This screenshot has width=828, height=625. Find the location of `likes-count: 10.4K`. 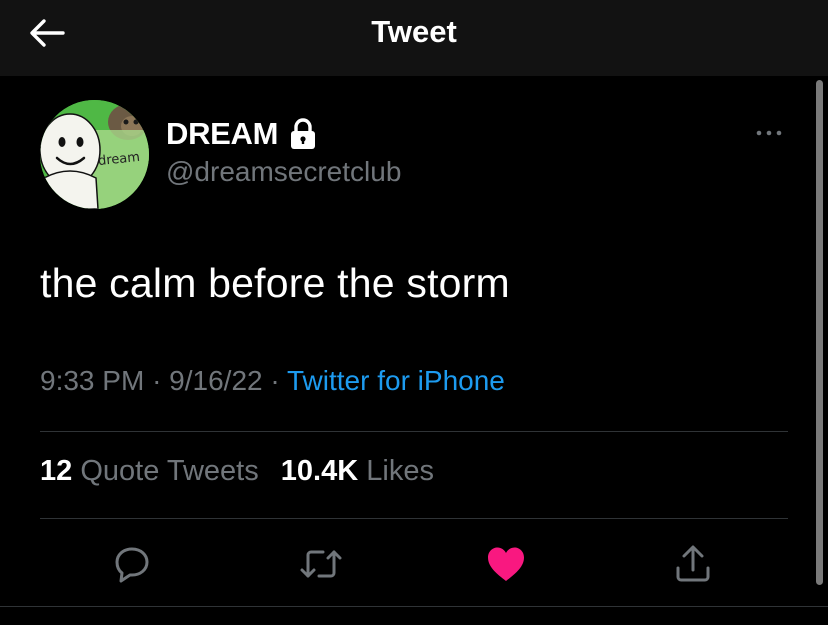

likes-count: 10.4K is located at coordinates (319, 471).